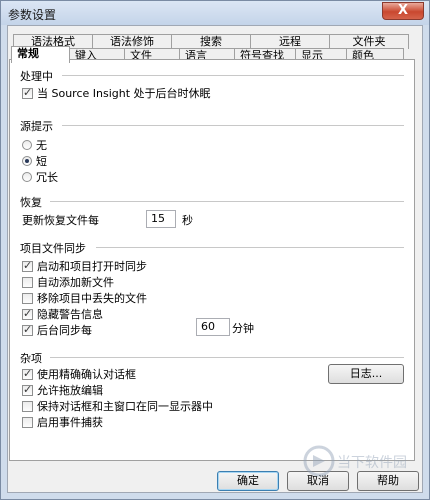 The width and height of the screenshot is (430, 500). I want to click on recovery-label: 更新恢复文件每, so click(60, 220).